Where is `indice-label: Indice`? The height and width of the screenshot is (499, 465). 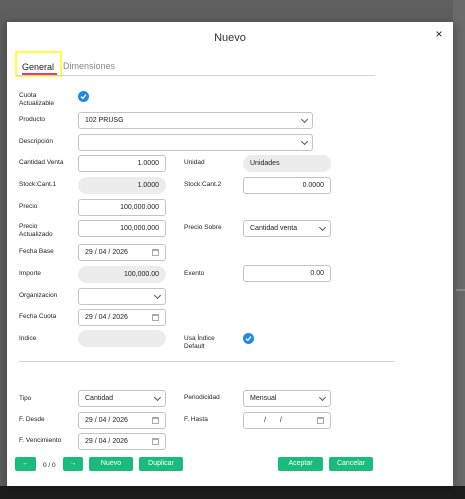
indice-label: Indice is located at coordinates (28, 338).